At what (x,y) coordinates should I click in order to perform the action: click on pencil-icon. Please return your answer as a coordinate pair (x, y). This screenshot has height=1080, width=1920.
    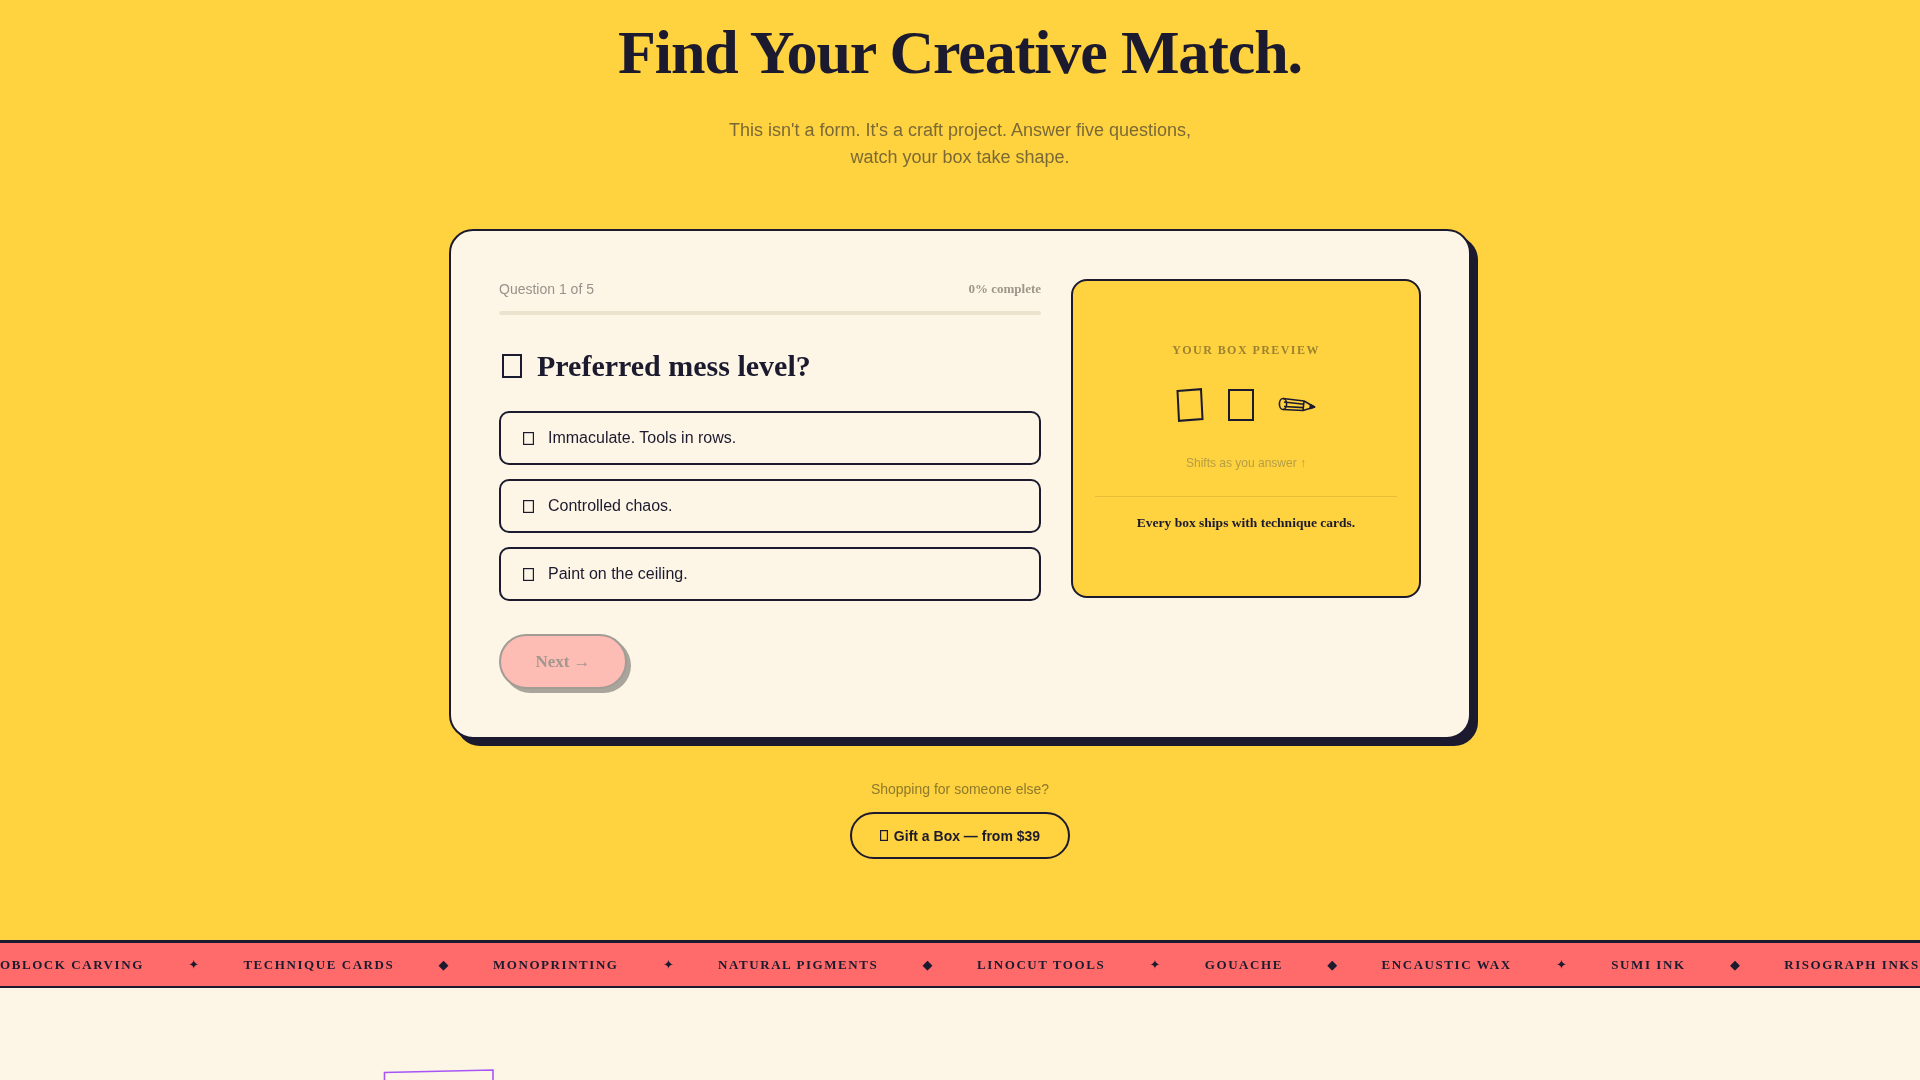
    Looking at the image, I should click on (1297, 405).